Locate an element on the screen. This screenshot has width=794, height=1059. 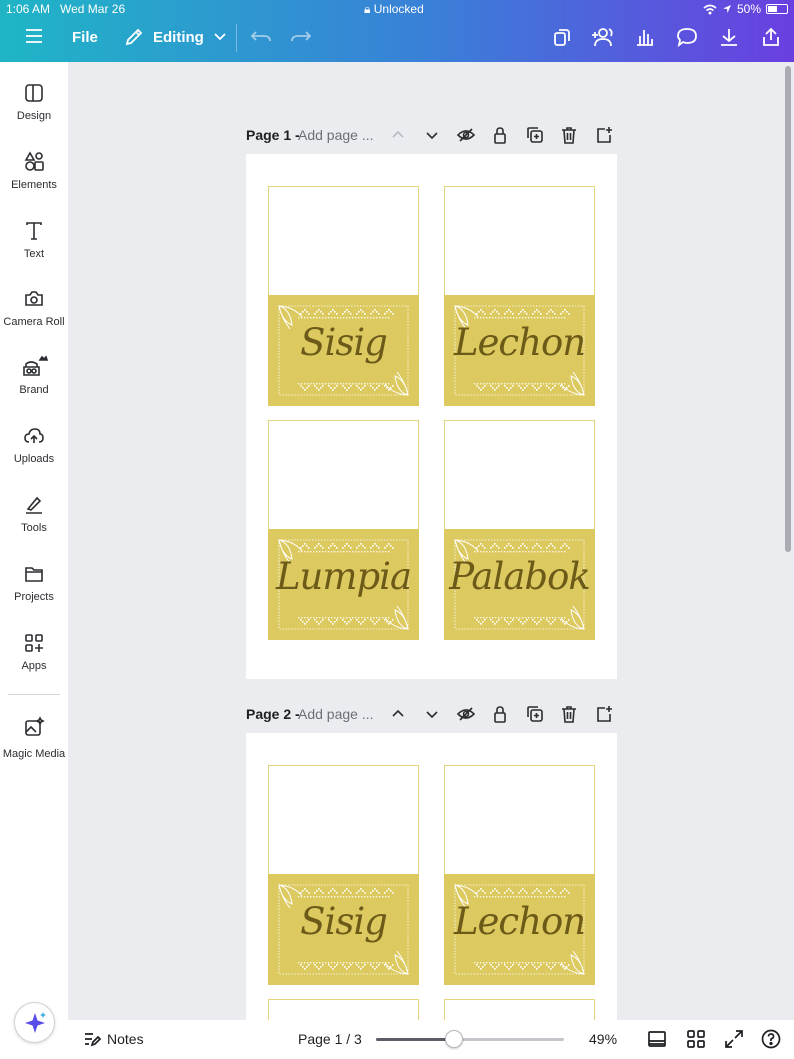
sidebar-item-elements: Elements is located at coordinates (34, 171).